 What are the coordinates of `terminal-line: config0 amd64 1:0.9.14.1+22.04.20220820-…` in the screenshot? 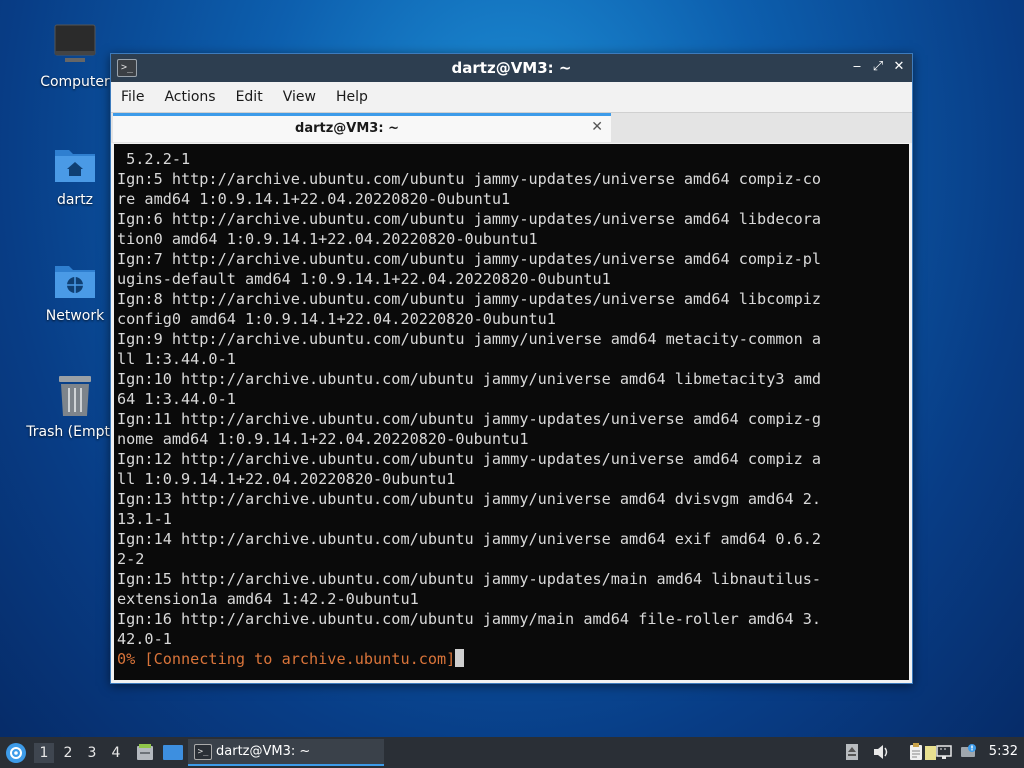 It's located at (336, 319).